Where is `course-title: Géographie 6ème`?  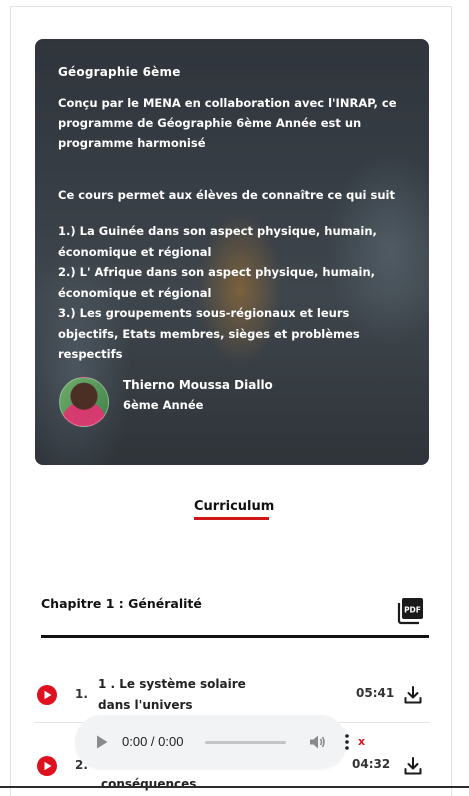
course-title: Géographie 6ème is located at coordinates (119, 72).